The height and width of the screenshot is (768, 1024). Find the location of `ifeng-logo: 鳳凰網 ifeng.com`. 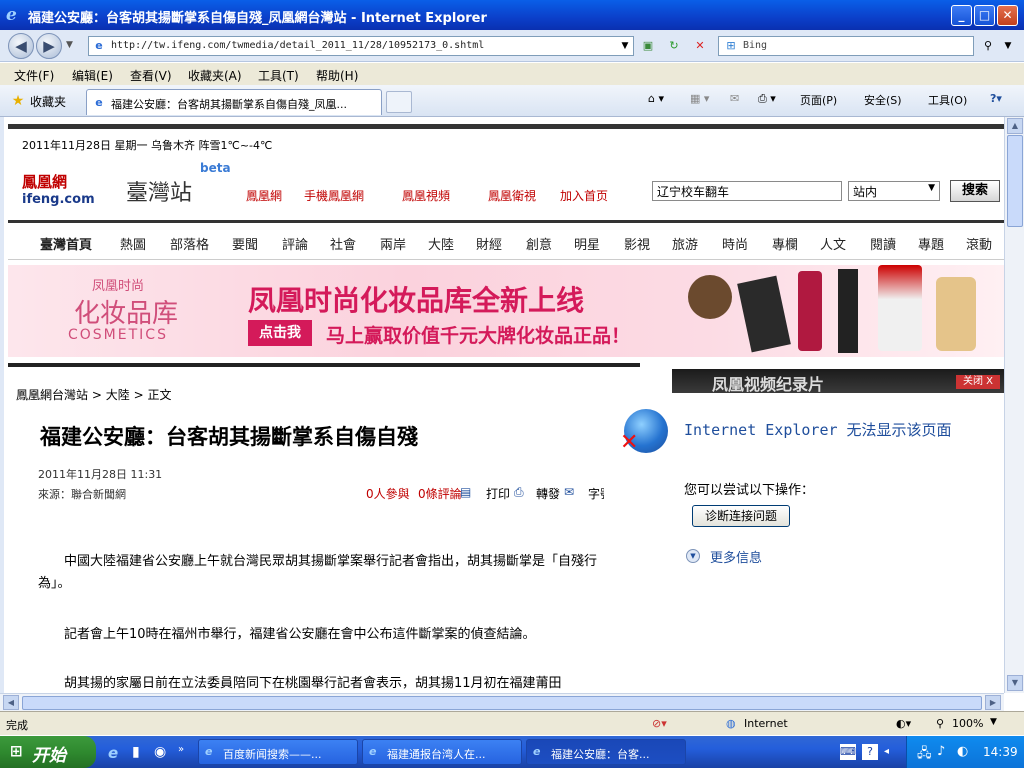

ifeng-logo: 鳳凰網 ifeng.com is located at coordinates (58, 189).